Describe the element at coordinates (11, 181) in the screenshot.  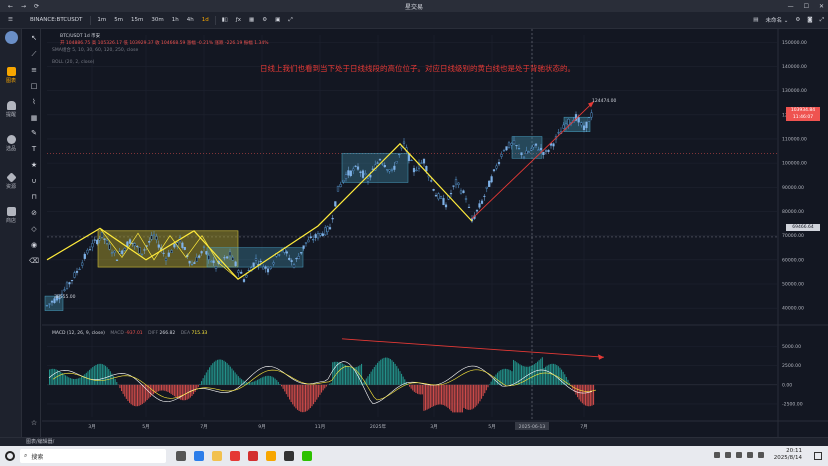
I see `sidebar-item-resource: 资源` at that location.